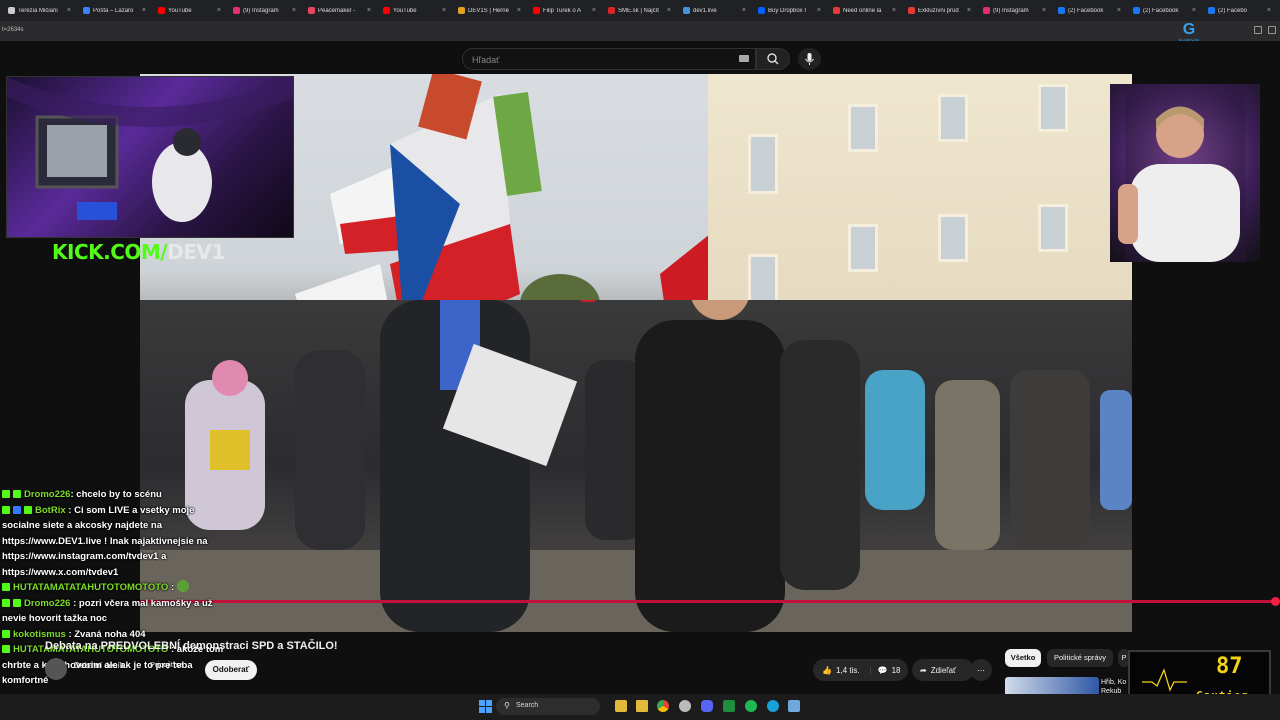  I want to click on browser-address-bar: t=2634s, so click(640, 31).